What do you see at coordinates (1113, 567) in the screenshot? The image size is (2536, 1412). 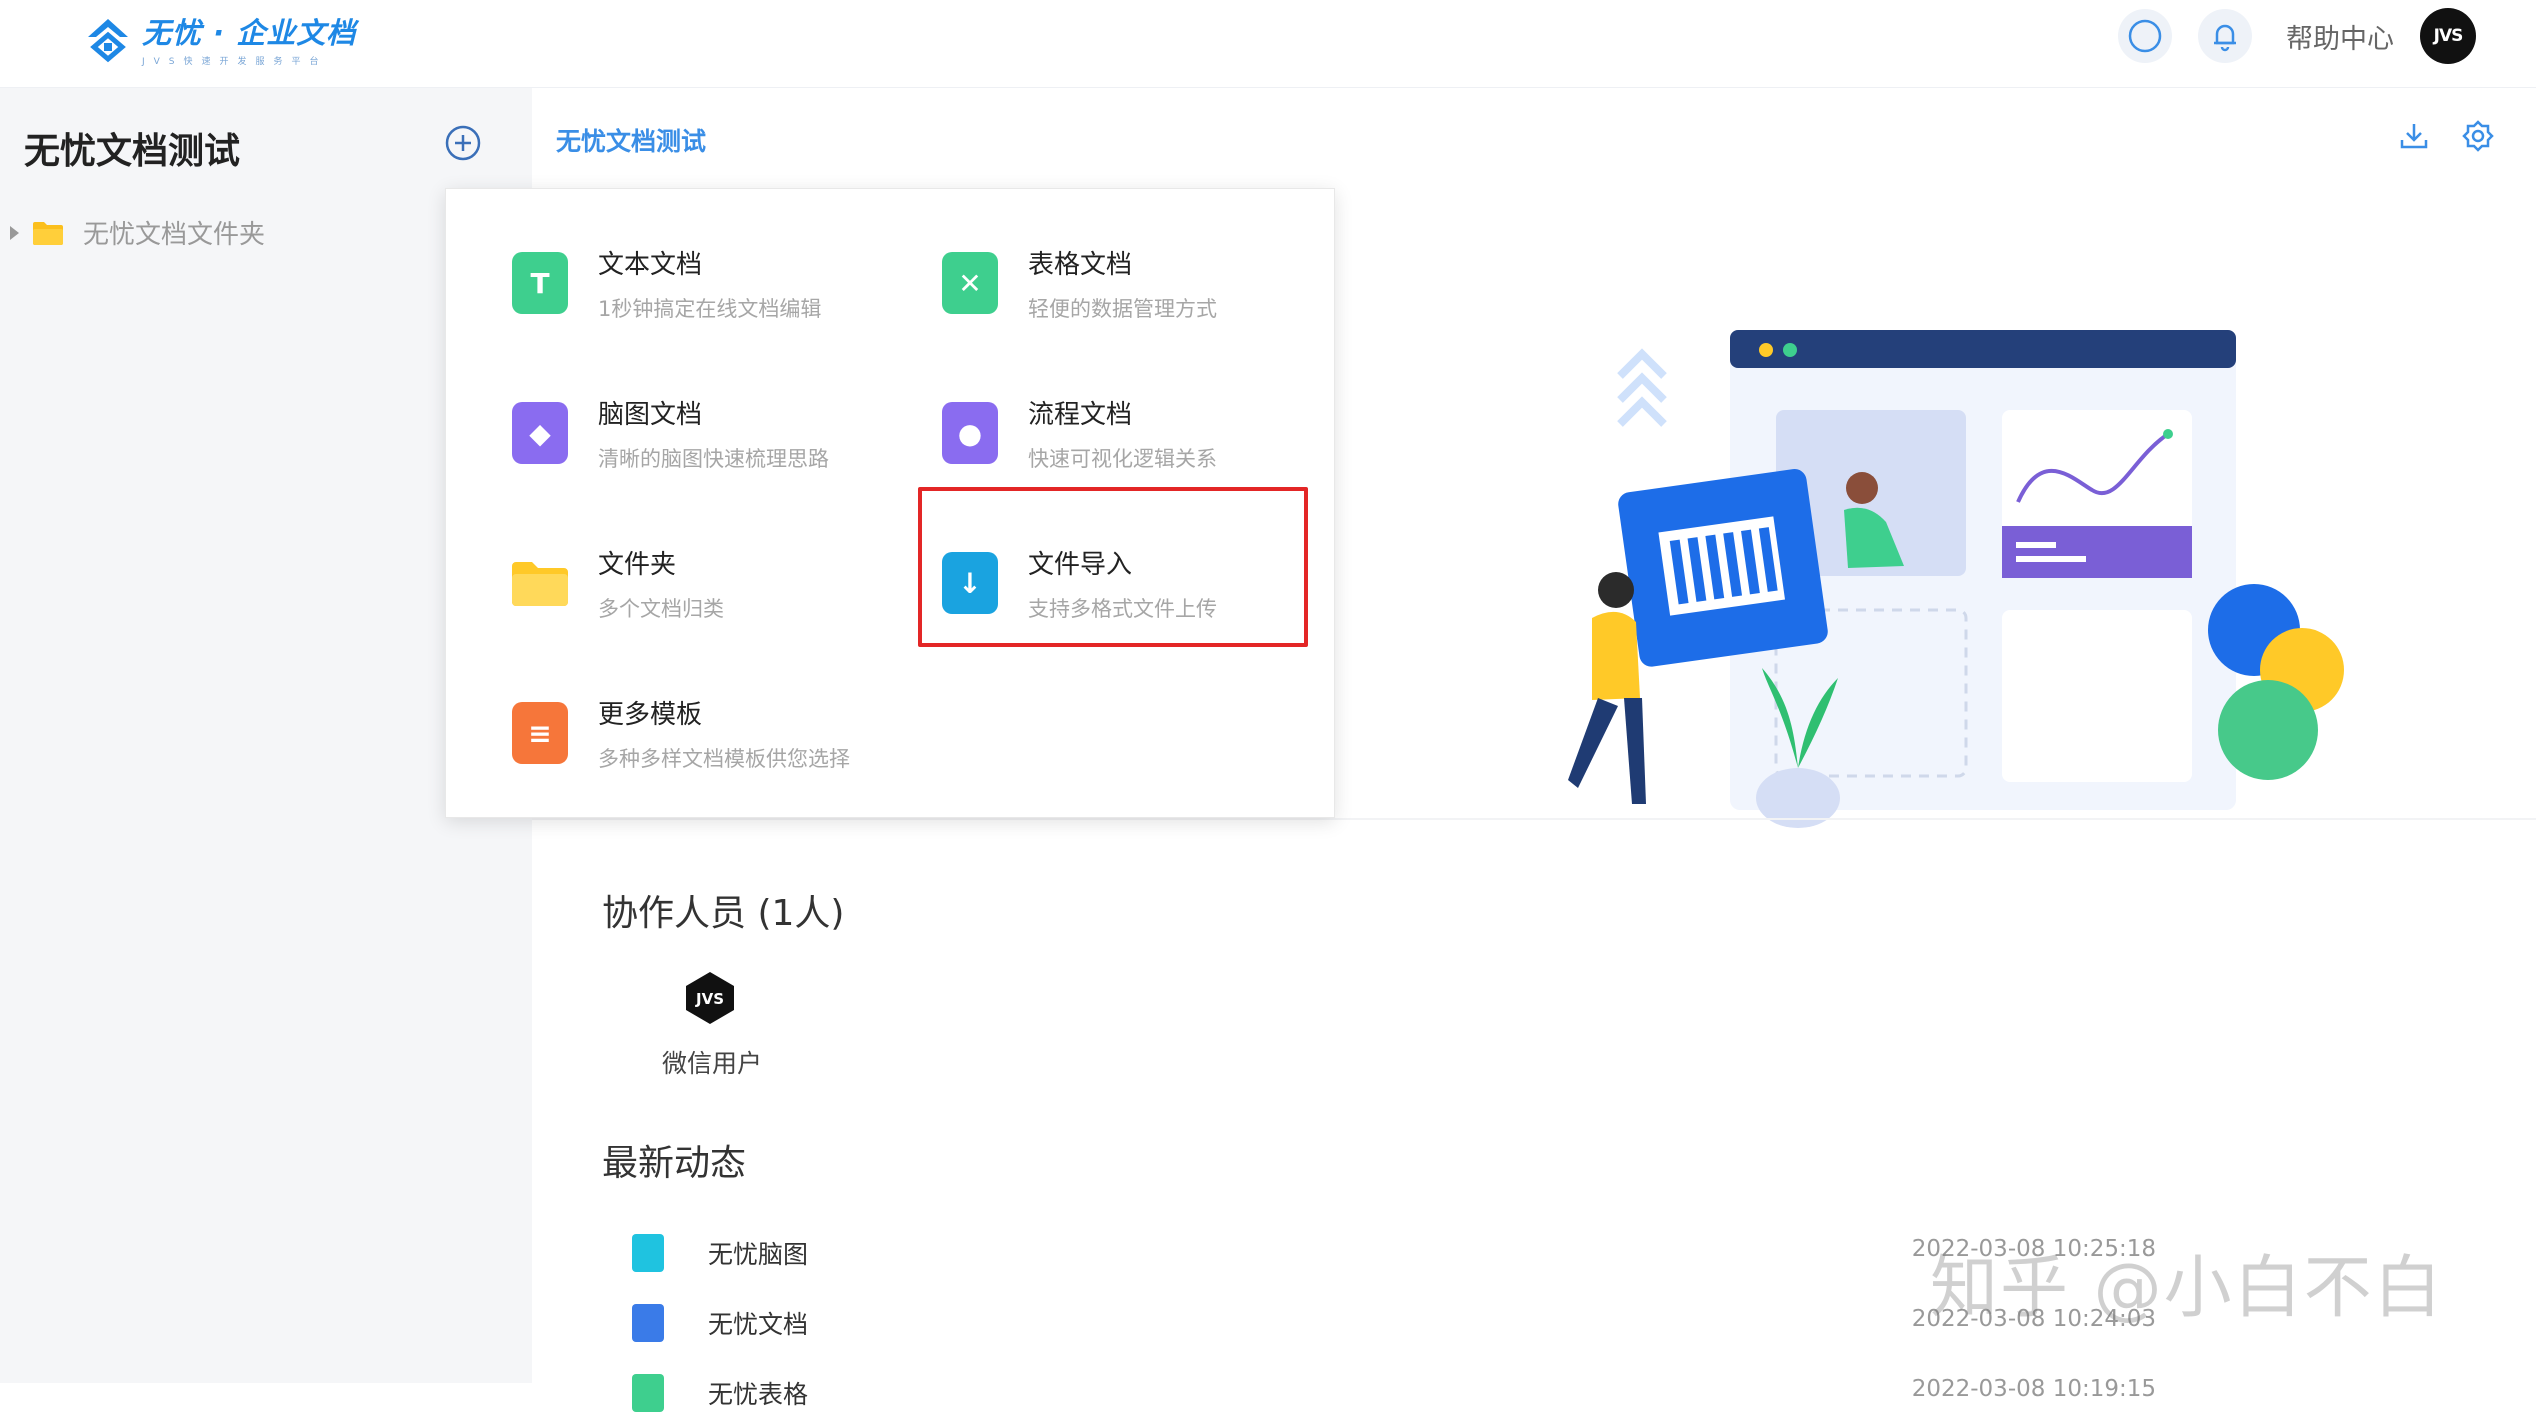 I see `highlight-box` at bounding box center [1113, 567].